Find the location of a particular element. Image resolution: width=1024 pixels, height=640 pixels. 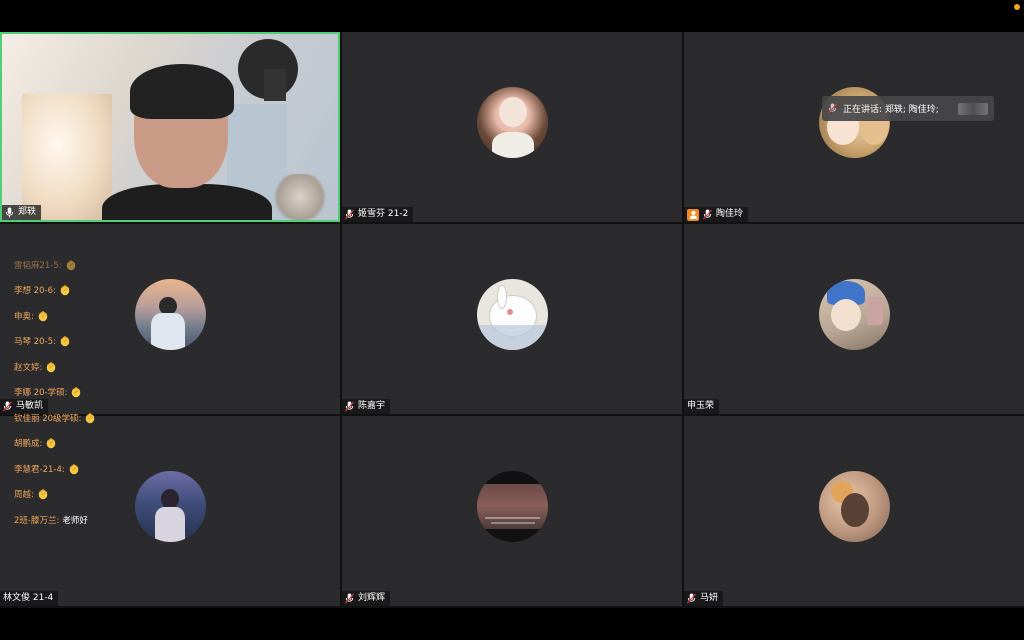

chat-message: 李娜 20-学硕: is located at coordinates (84, 393).